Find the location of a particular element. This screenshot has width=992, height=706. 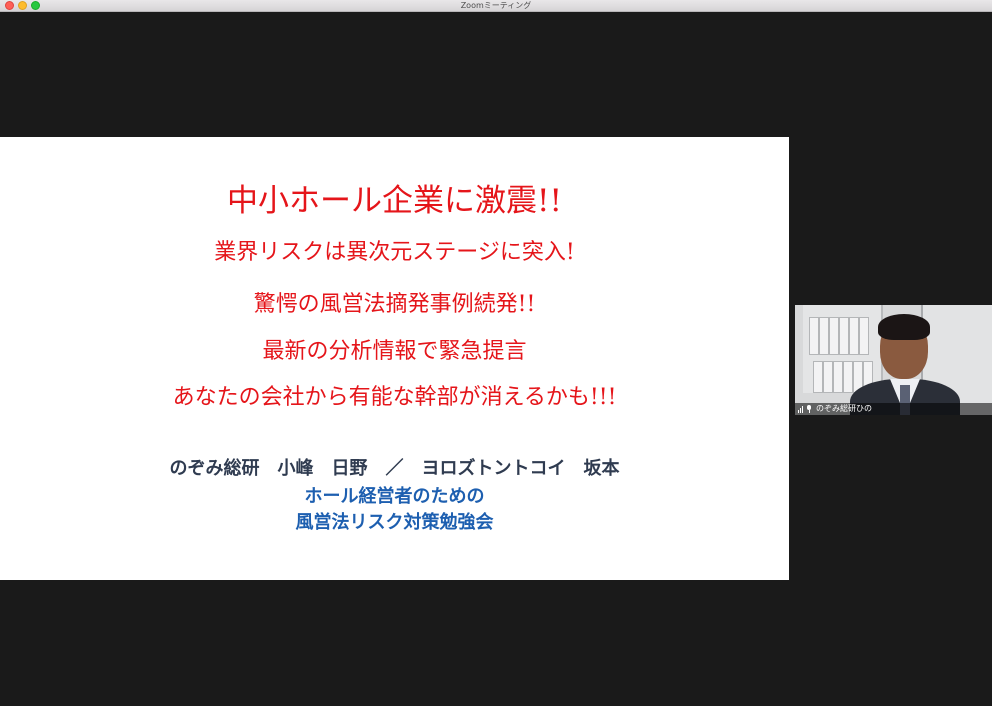

title-bar: Zoomミーティング is located at coordinates (496, 6).